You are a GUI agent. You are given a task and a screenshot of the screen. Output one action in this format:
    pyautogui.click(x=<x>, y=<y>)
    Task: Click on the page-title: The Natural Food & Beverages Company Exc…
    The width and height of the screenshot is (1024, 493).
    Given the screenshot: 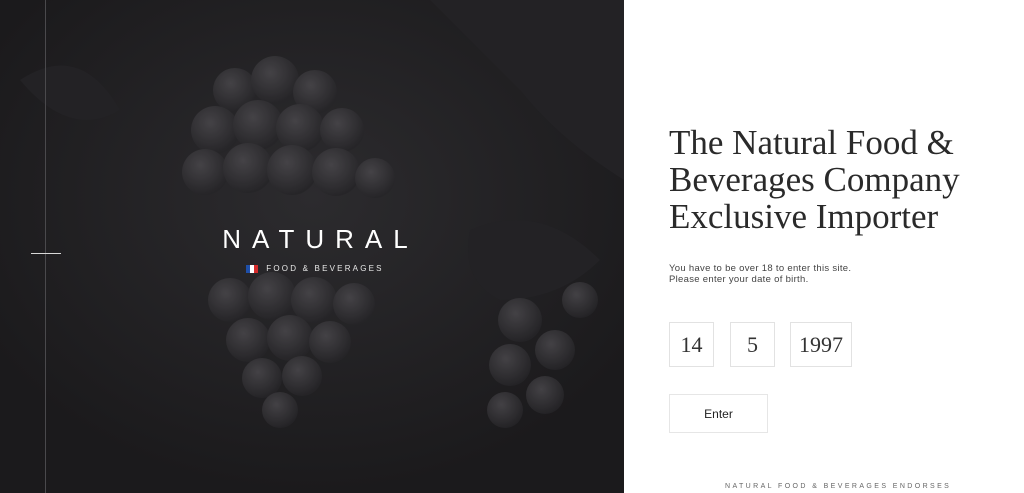 What is the action you would take?
    pyautogui.click(x=841, y=179)
    